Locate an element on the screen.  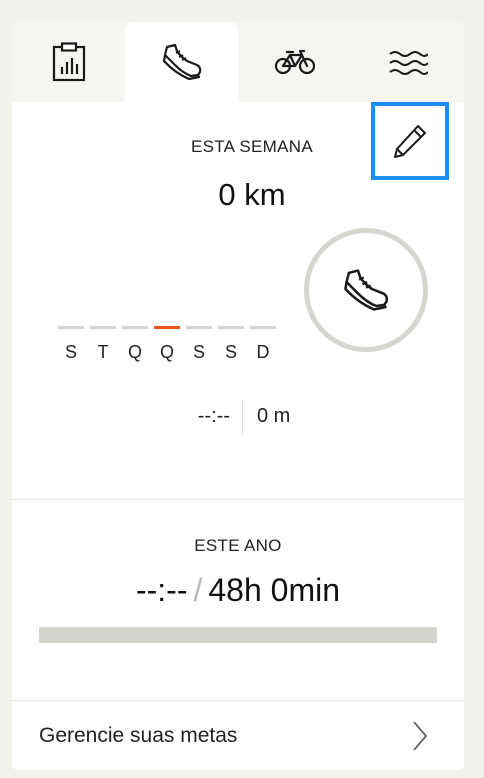
year-goal: 48h 0min is located at coordinates (274, 590).